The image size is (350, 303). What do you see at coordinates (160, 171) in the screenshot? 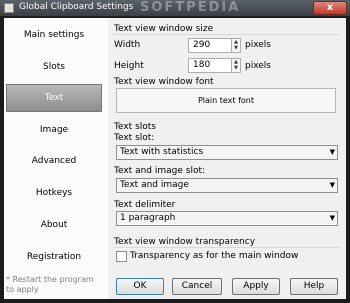
I see `text-image-slot-label: Text and image slot:` at bounding box center [160, 171].